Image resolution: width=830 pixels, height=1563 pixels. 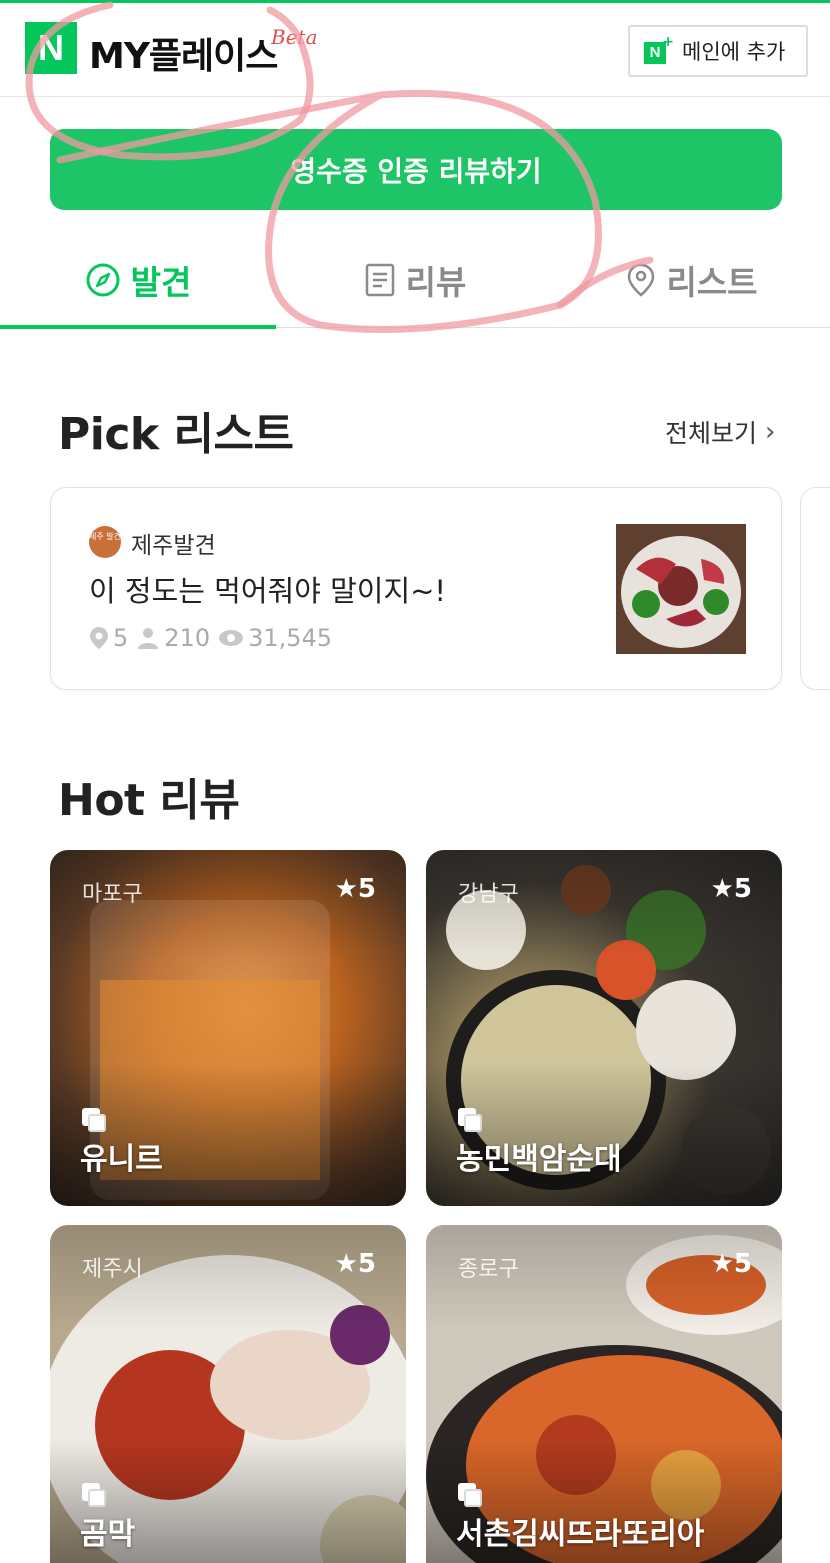 I want to click on review-card: 제주시 ★5 곰막, so click(x=228, y=1394).